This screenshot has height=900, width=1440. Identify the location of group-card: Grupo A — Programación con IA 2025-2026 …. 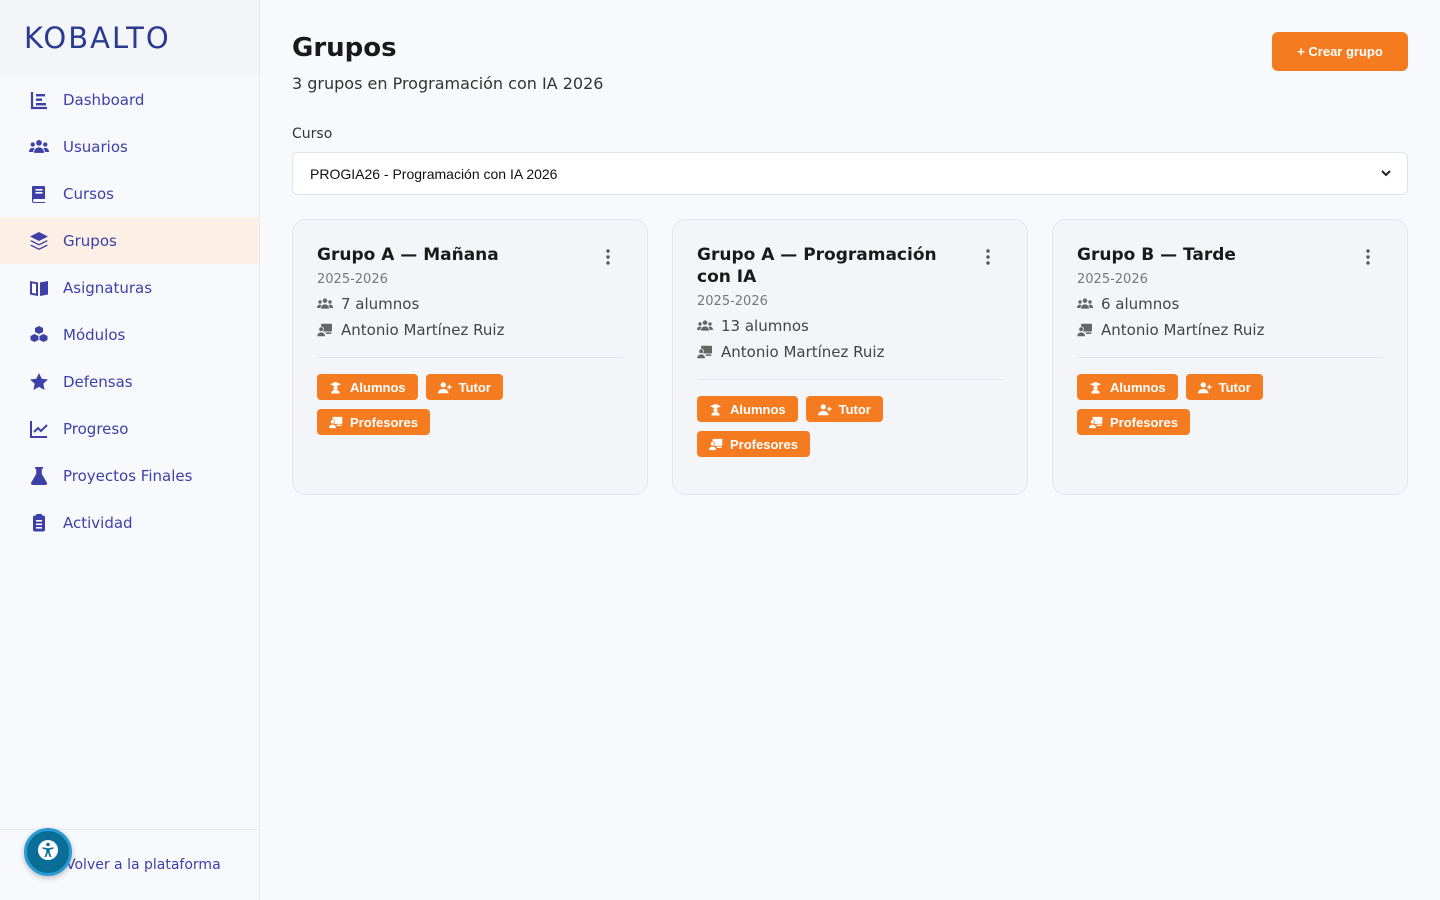
(850, 357).